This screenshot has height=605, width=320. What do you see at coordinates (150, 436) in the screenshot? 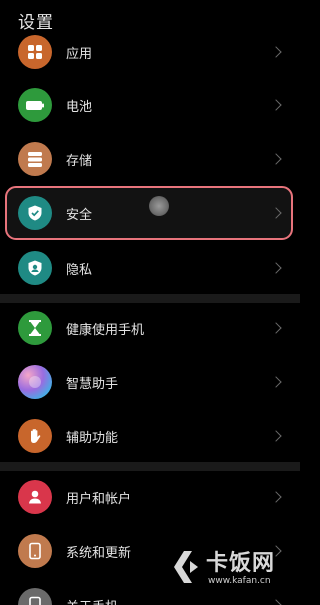
I see `settings-item-accessibility: 辅助功能` at bounding box center [150, 436].